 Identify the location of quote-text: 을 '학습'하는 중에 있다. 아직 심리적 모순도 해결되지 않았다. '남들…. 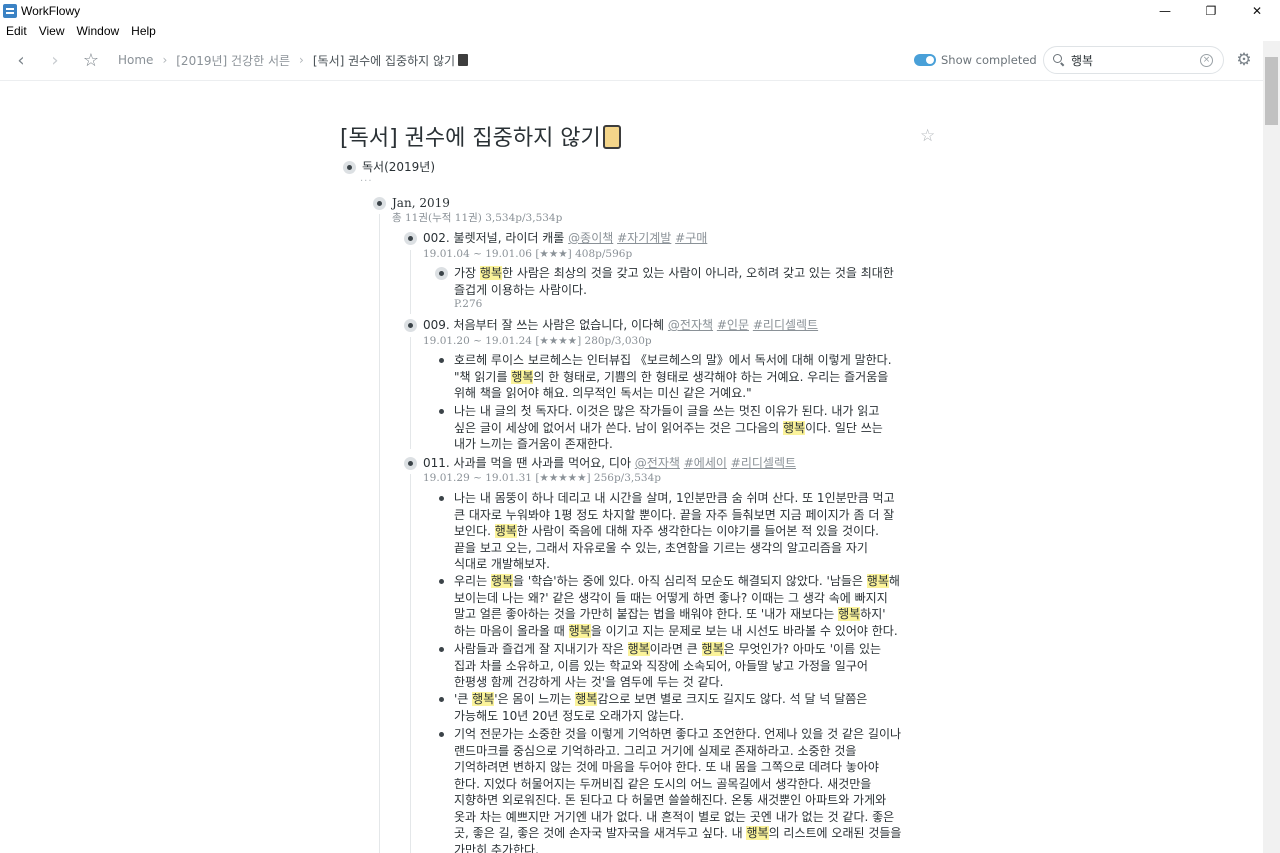
(690, 581).